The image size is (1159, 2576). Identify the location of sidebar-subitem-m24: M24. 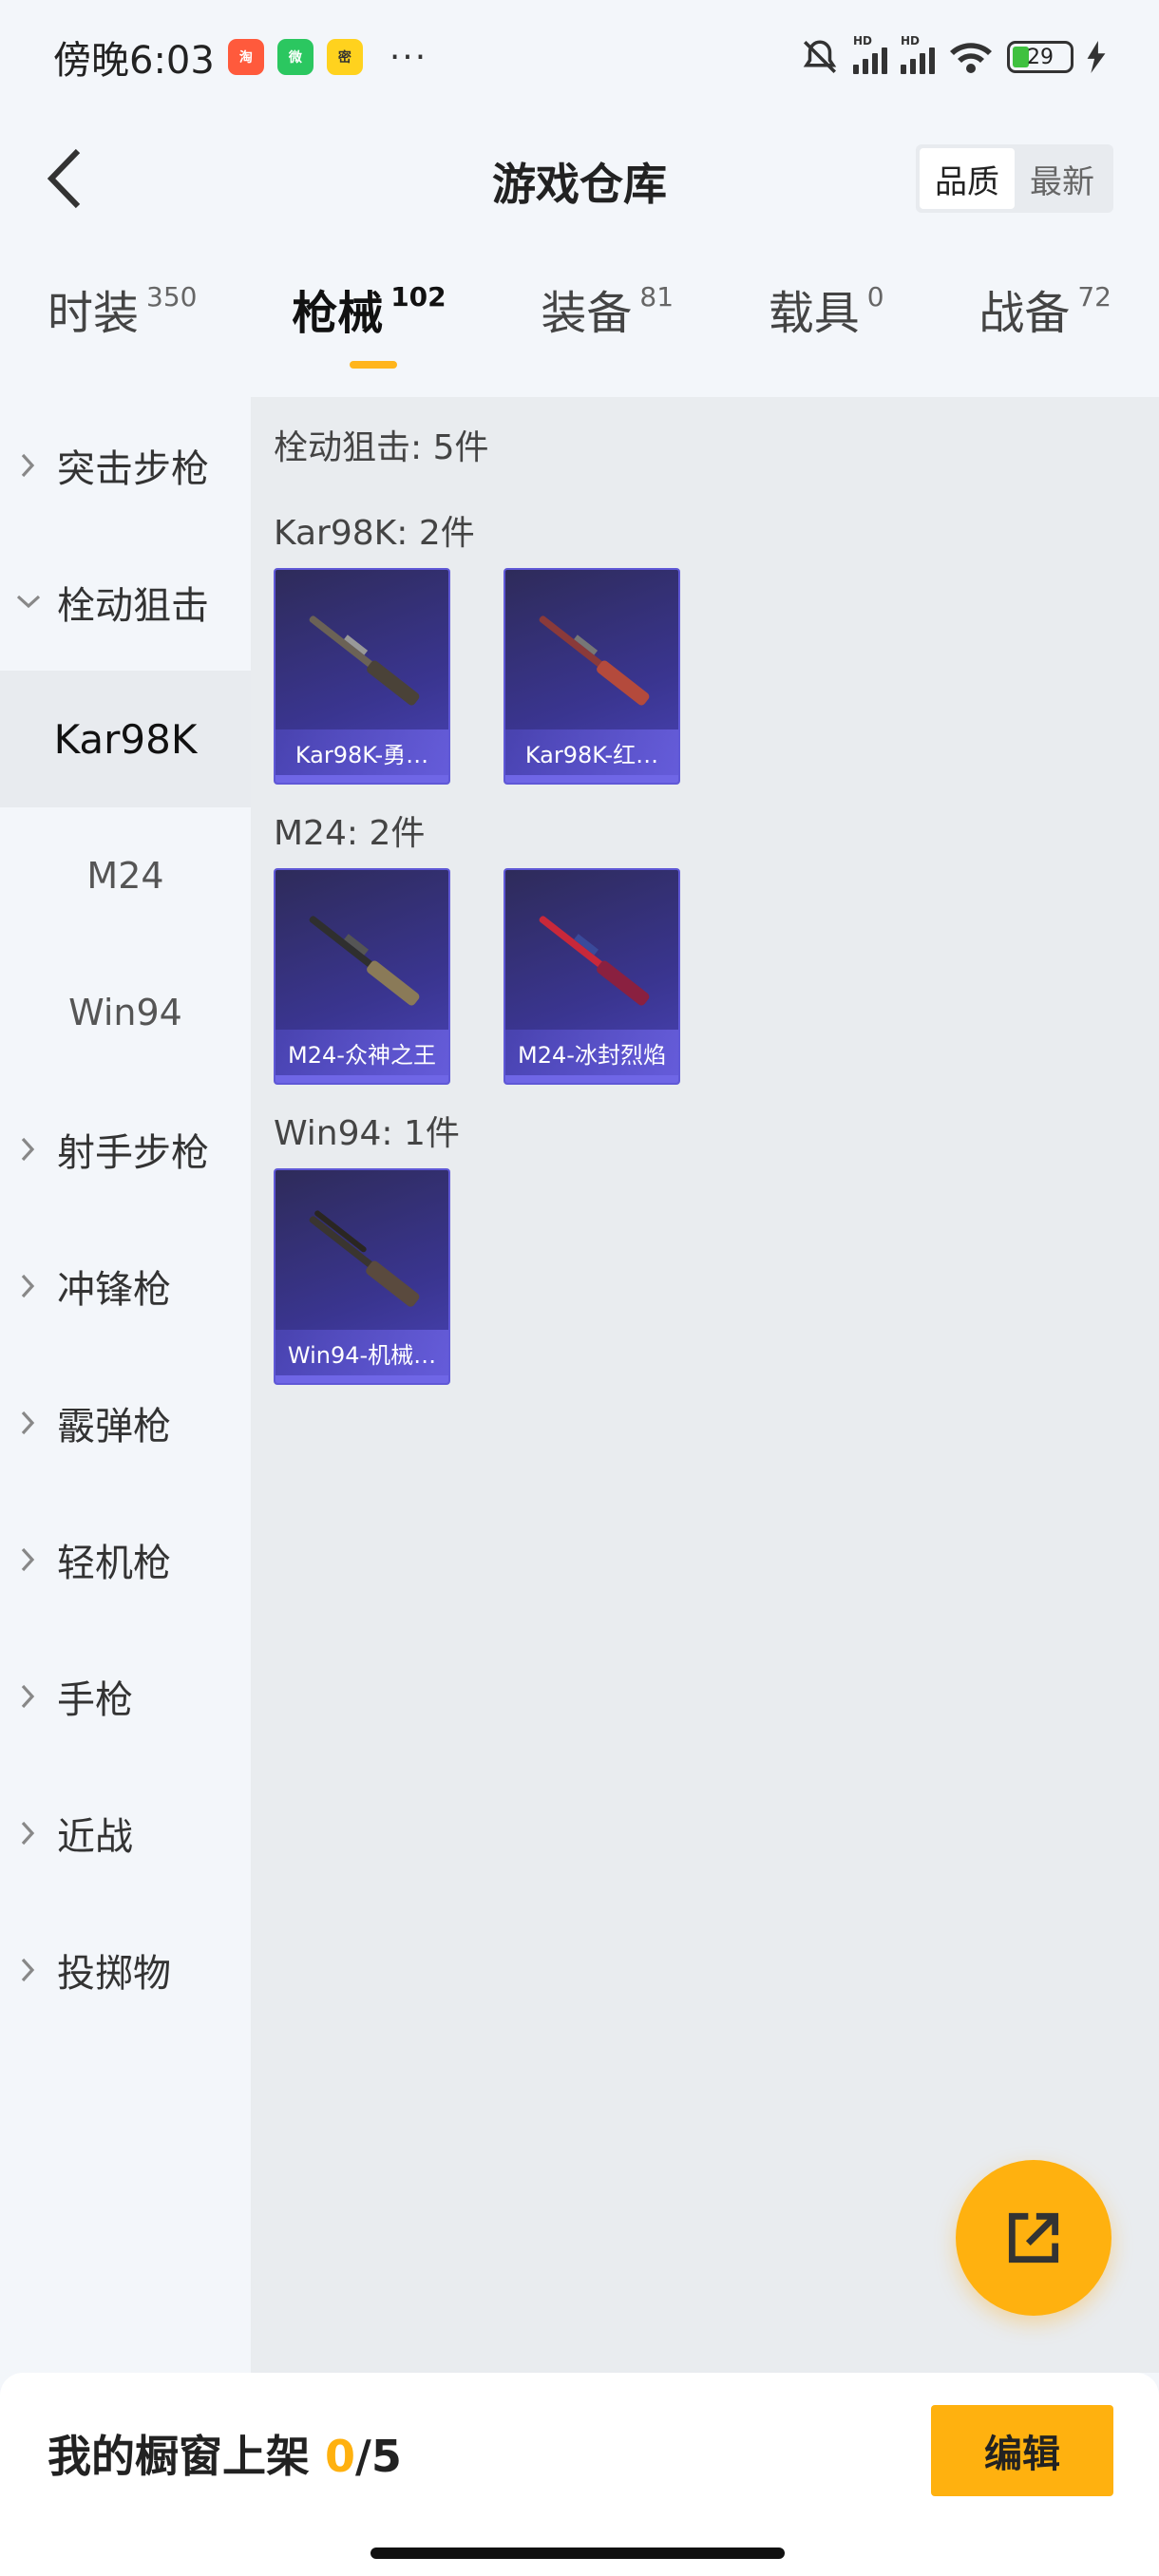
(125, 875).